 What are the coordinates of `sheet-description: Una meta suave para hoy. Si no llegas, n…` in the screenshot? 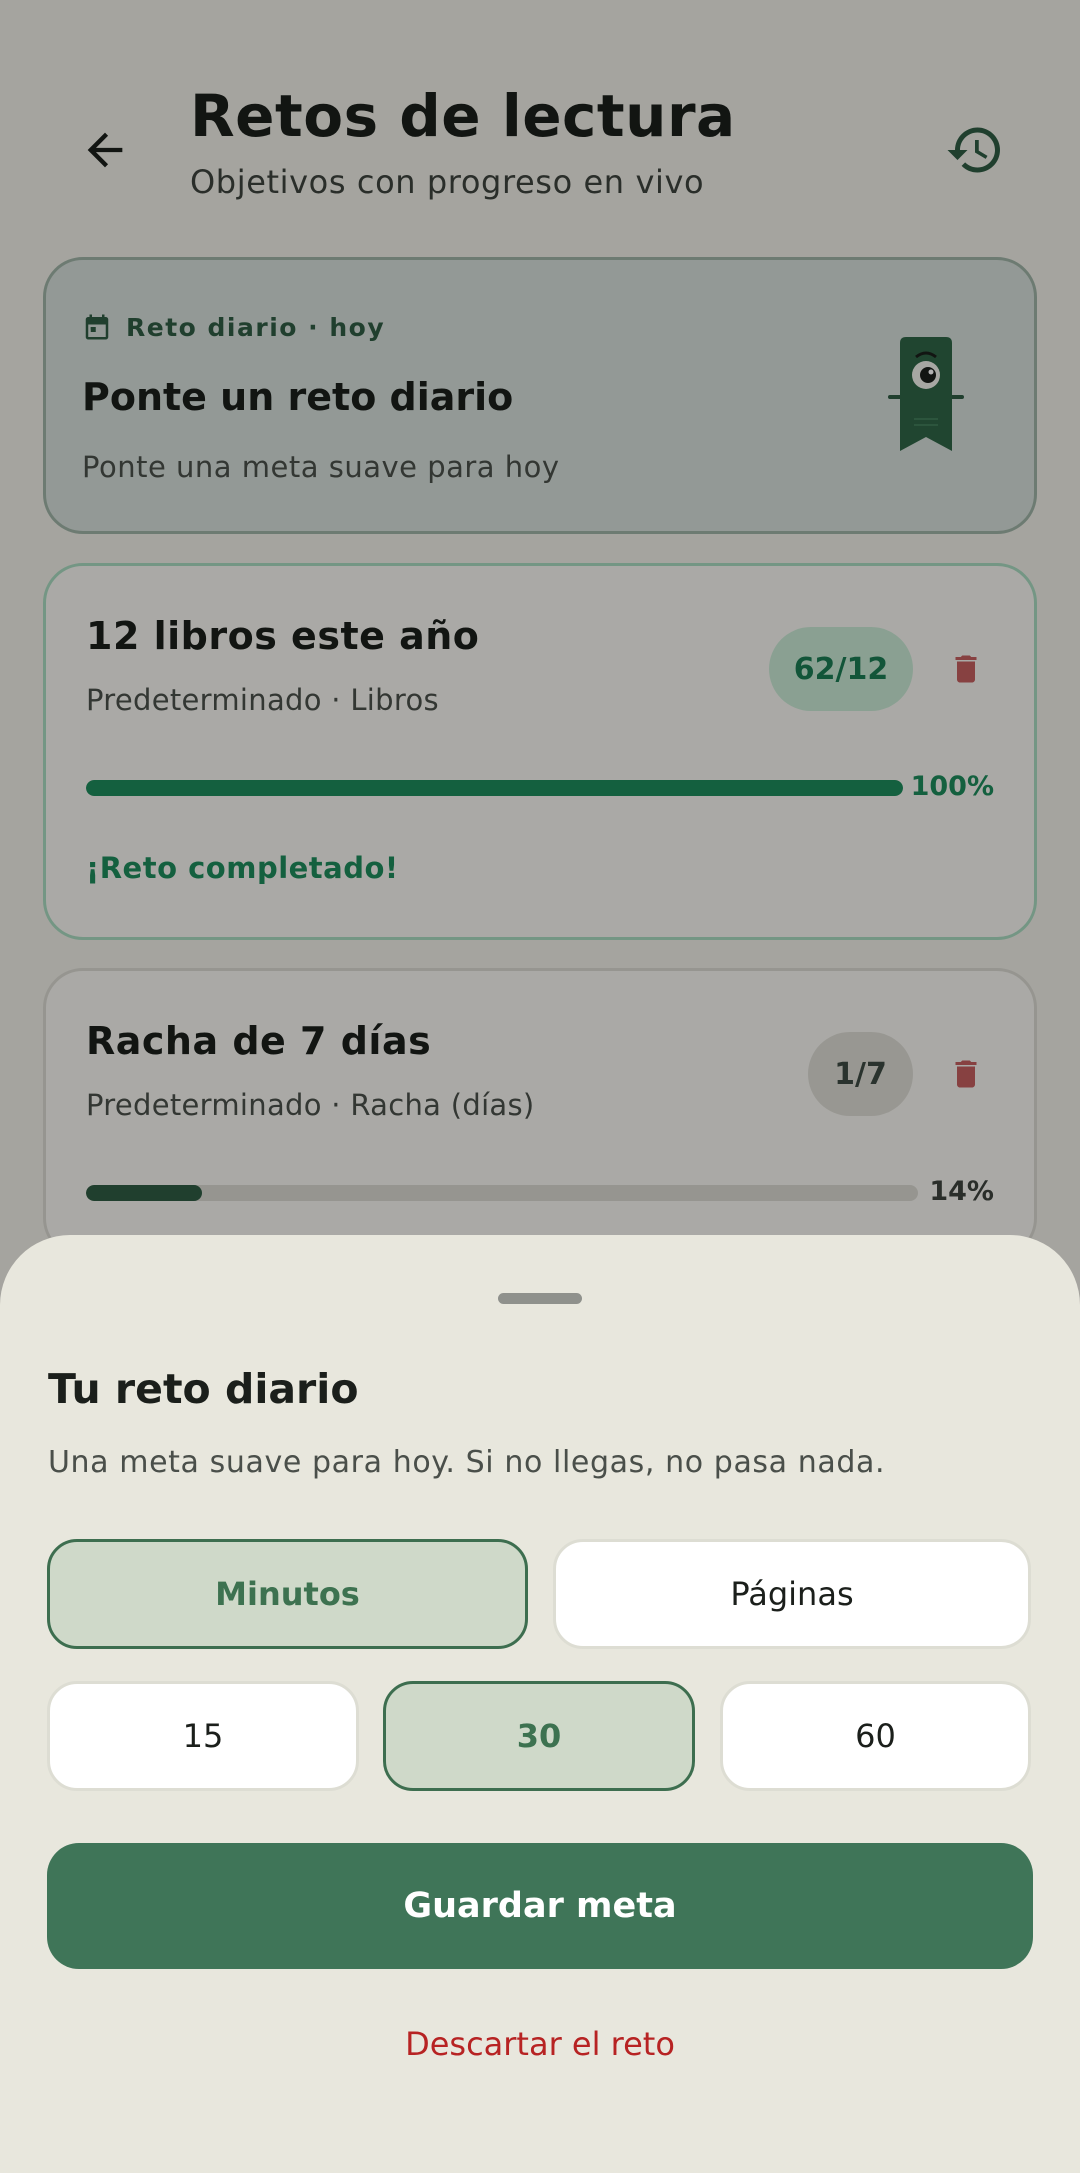 It's located at (467, 1462).